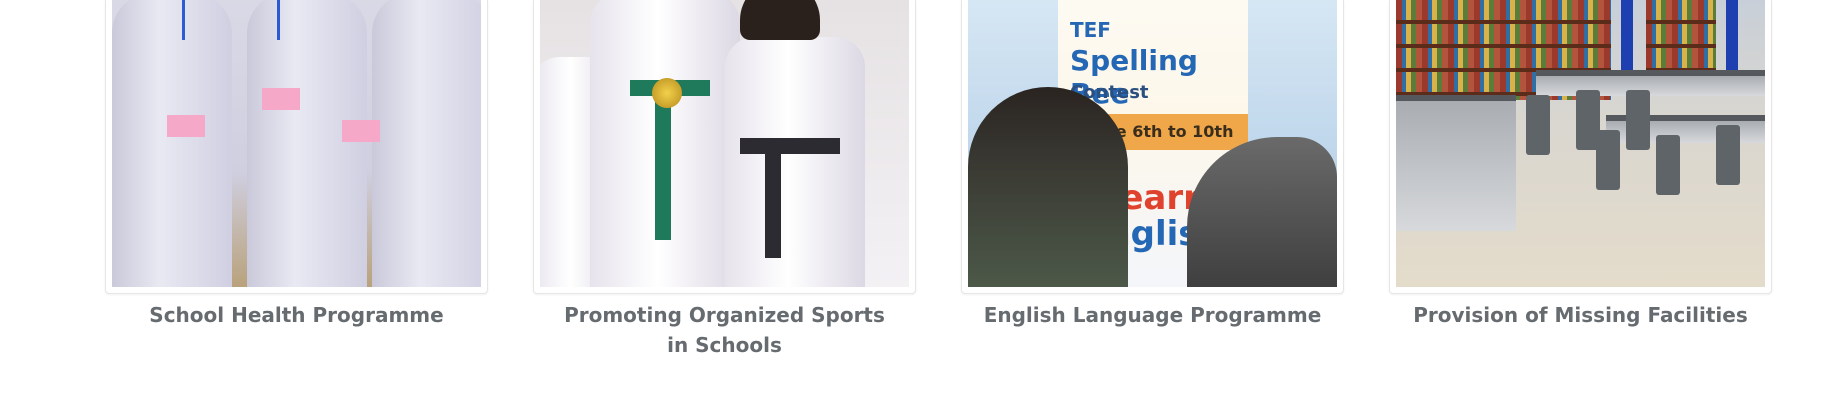 The width and height of the screenshot is (1843, 412). What do you see at coordinates (1090, 30) in the screenshot?
I see `poster-brand: TEF` at bounding box center [1090, 30].